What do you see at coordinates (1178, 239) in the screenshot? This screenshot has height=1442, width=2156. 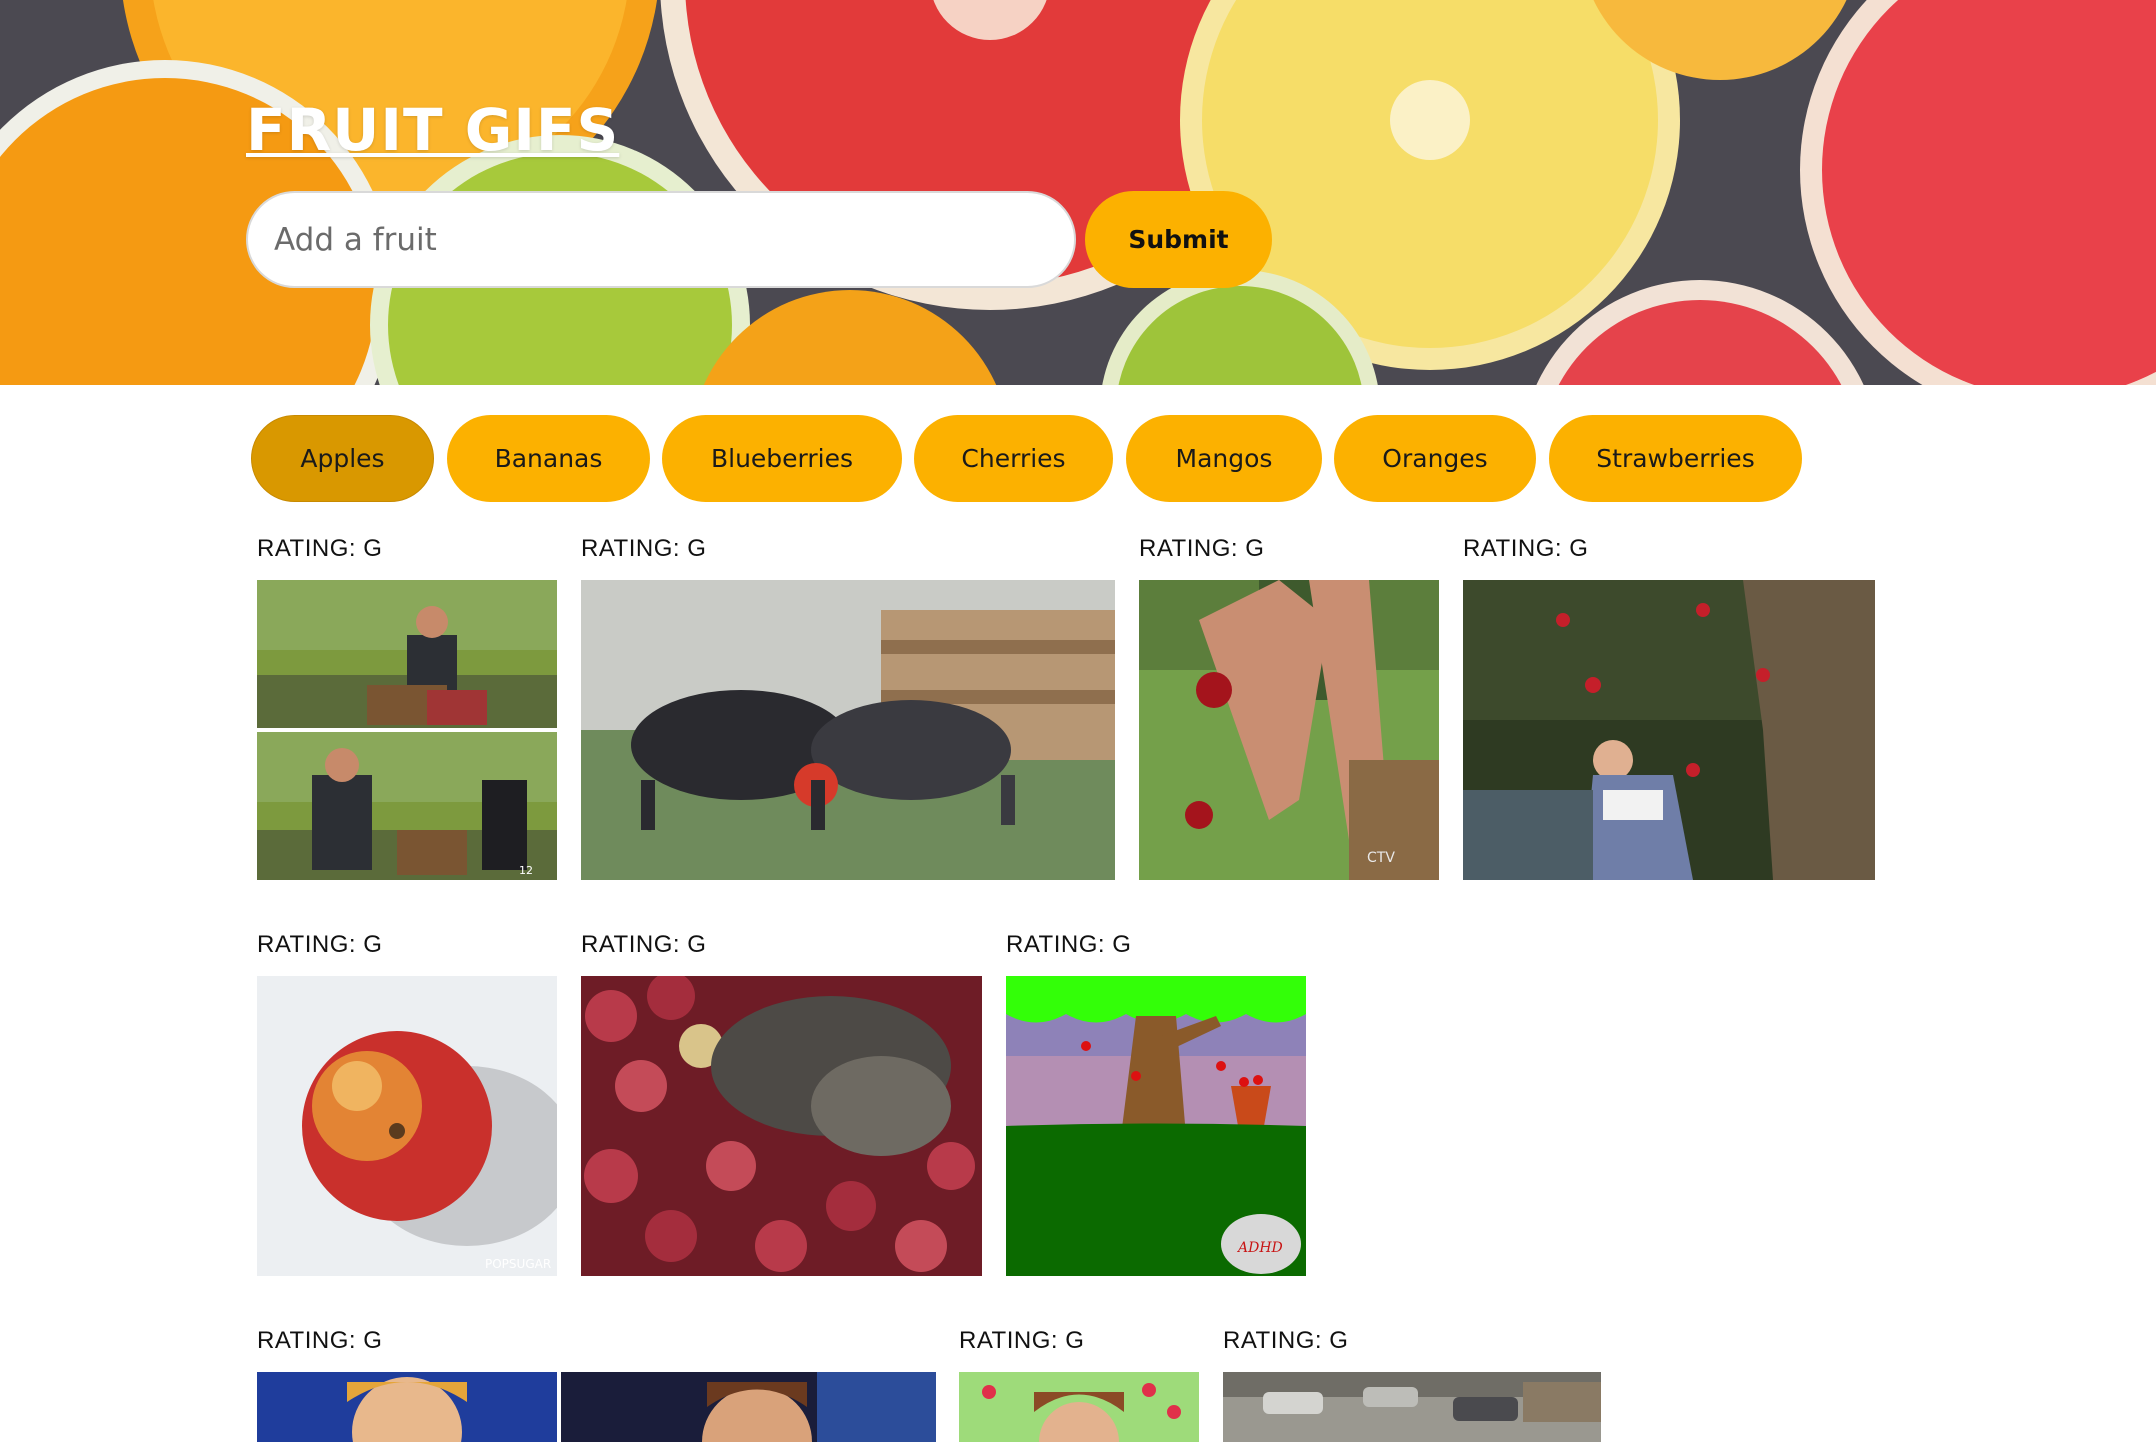 I see `submit-button: Submit` at bounding box center [1178, 239].